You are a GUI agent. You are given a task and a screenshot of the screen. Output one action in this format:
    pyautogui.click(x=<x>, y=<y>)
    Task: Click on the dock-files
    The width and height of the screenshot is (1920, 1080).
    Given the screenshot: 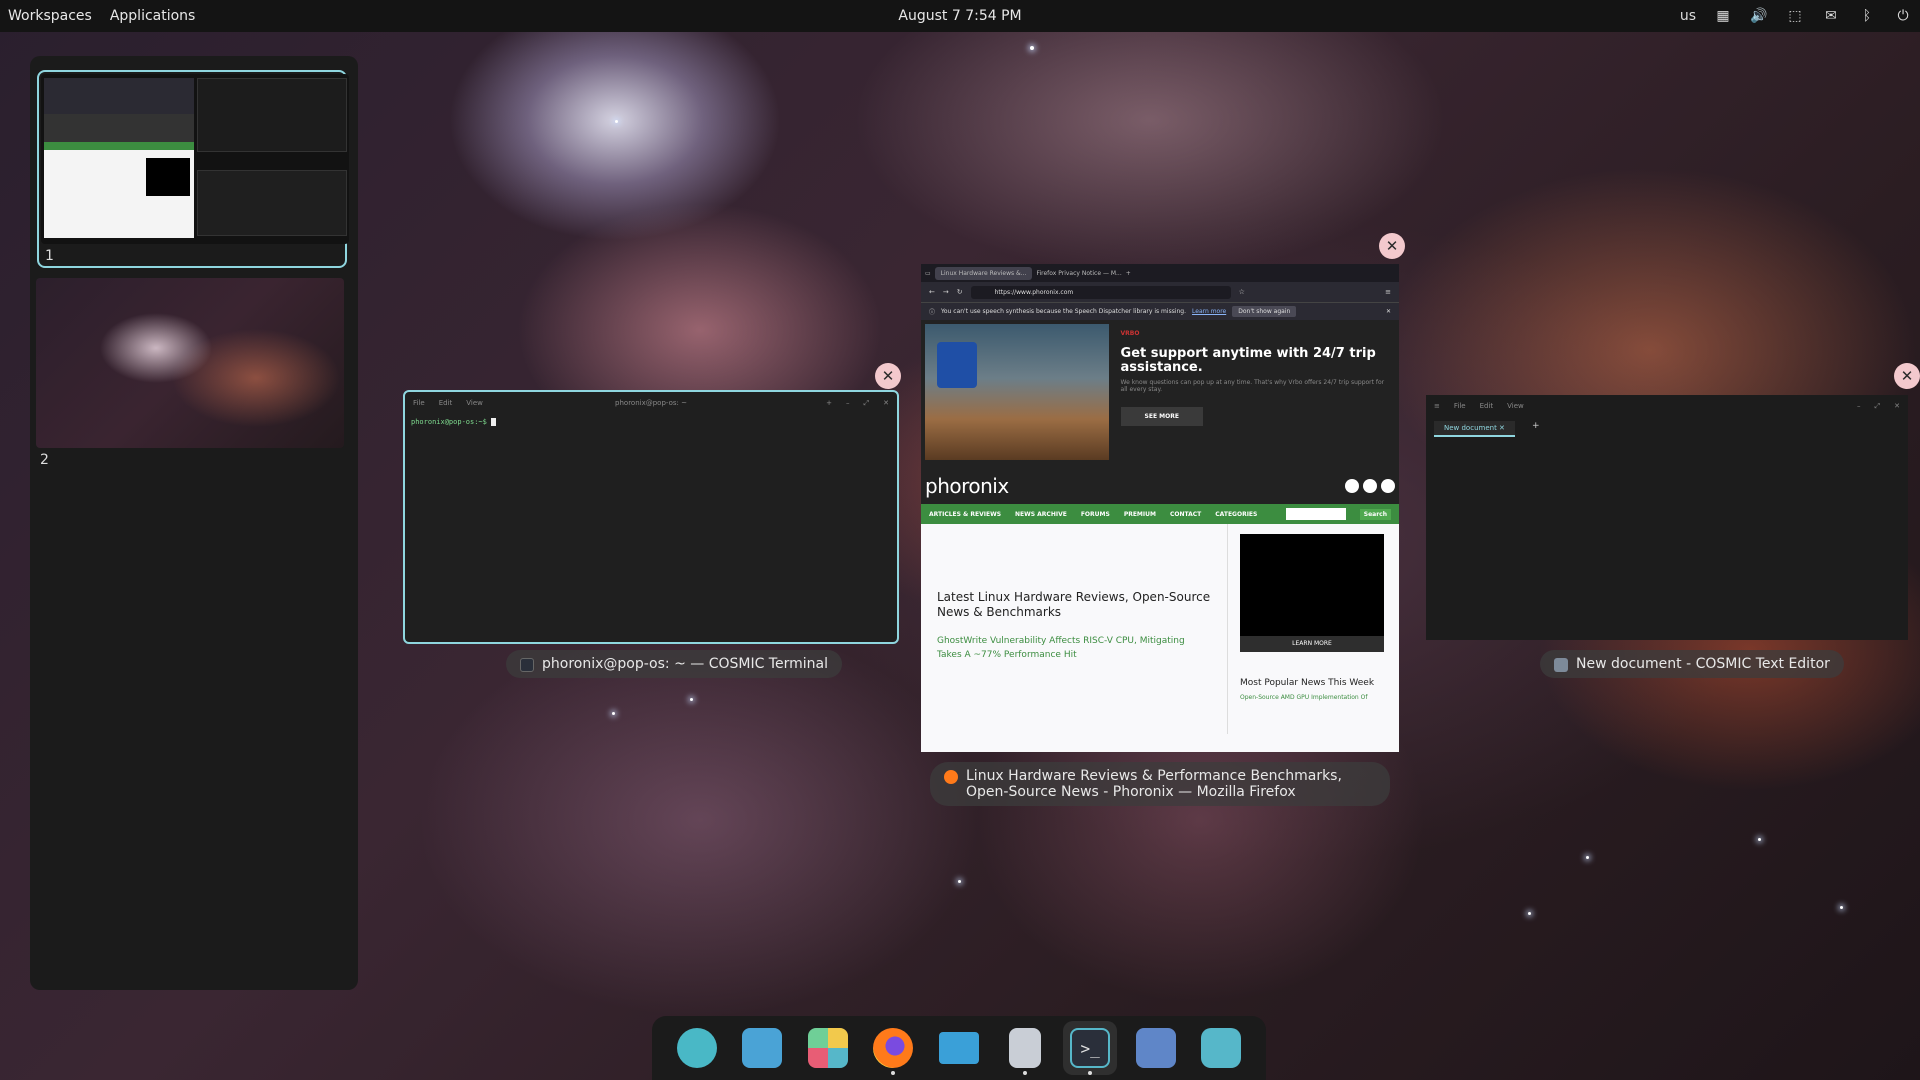 What is the action you would take?
    pyautogui.click(x=959, y=1048)
    